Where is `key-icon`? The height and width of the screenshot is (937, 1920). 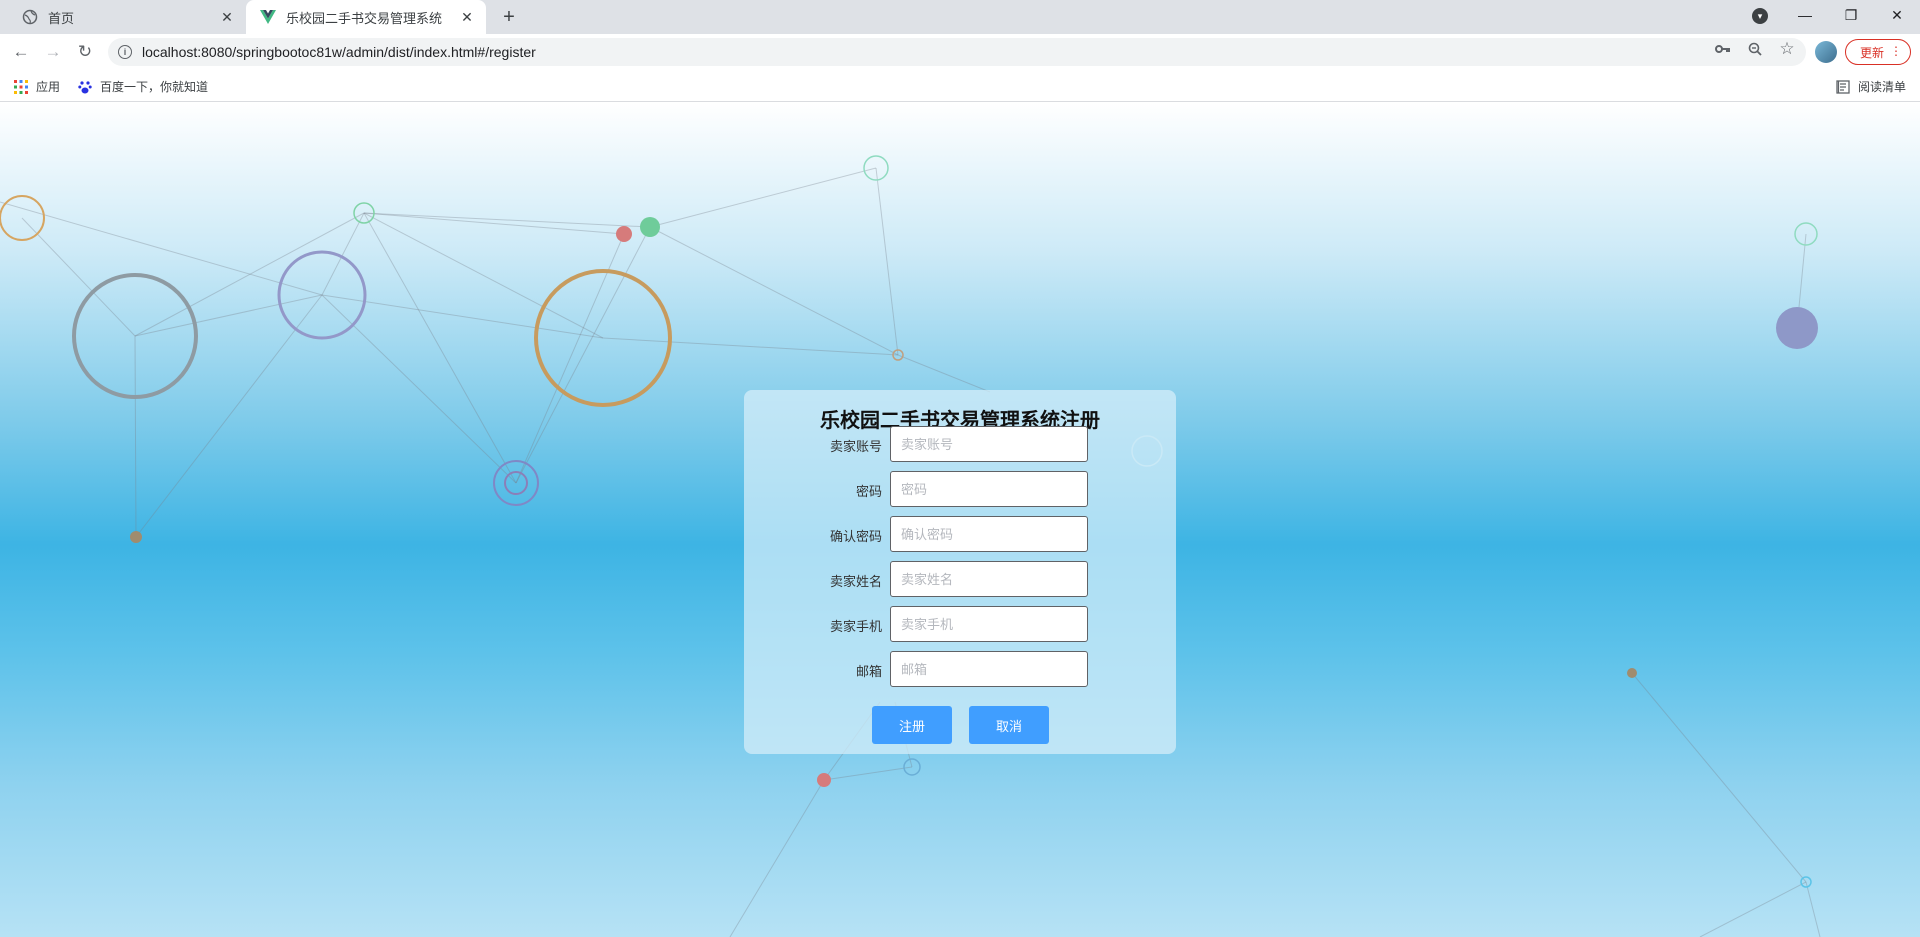 key-icon is located at coordinates (1723, 49).